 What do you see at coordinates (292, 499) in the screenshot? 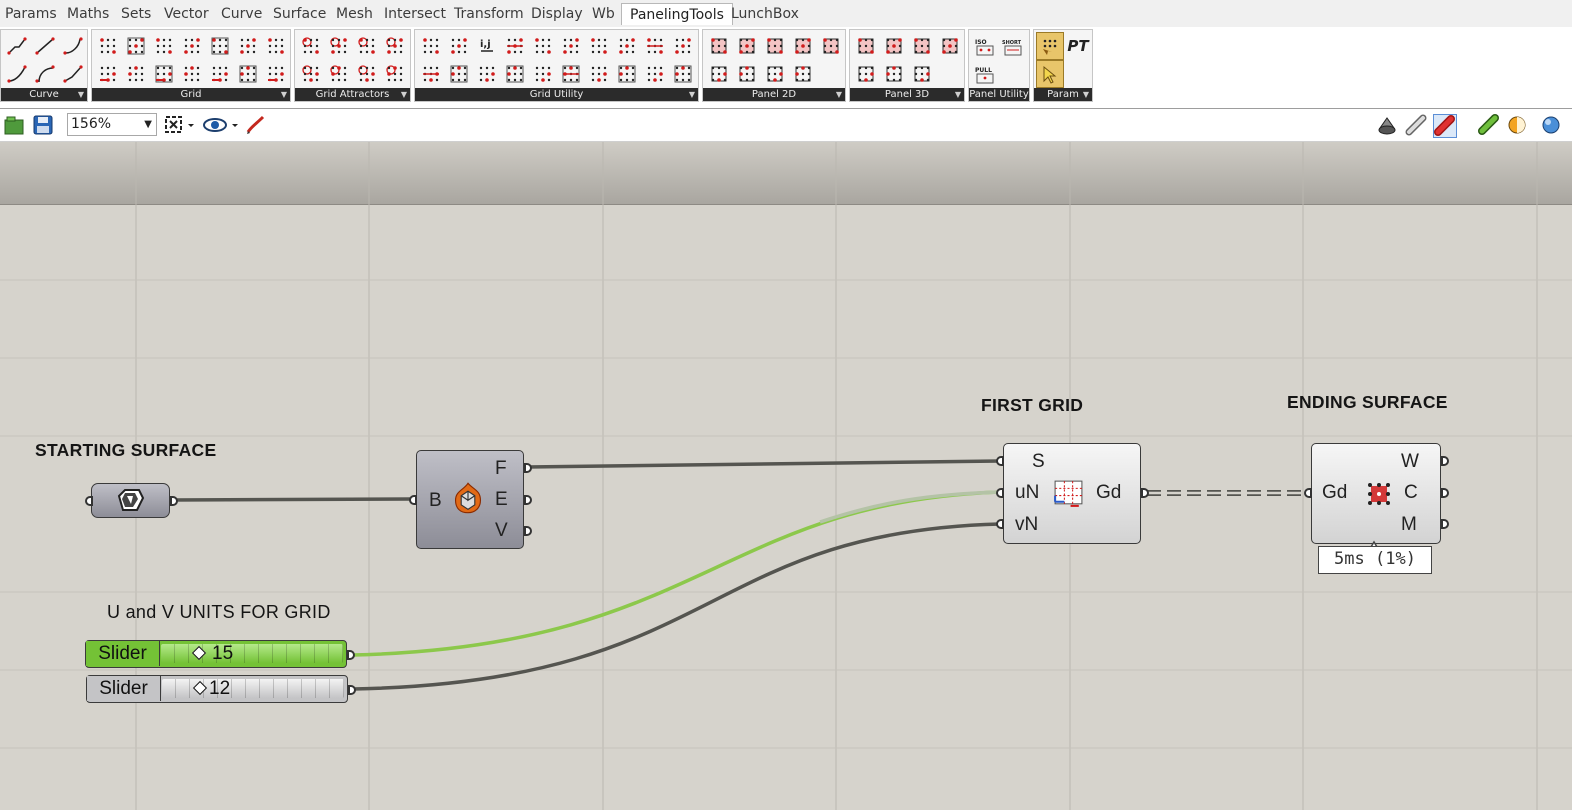
I see `wire-surface-to-brep` at bounding box center [292, 499].